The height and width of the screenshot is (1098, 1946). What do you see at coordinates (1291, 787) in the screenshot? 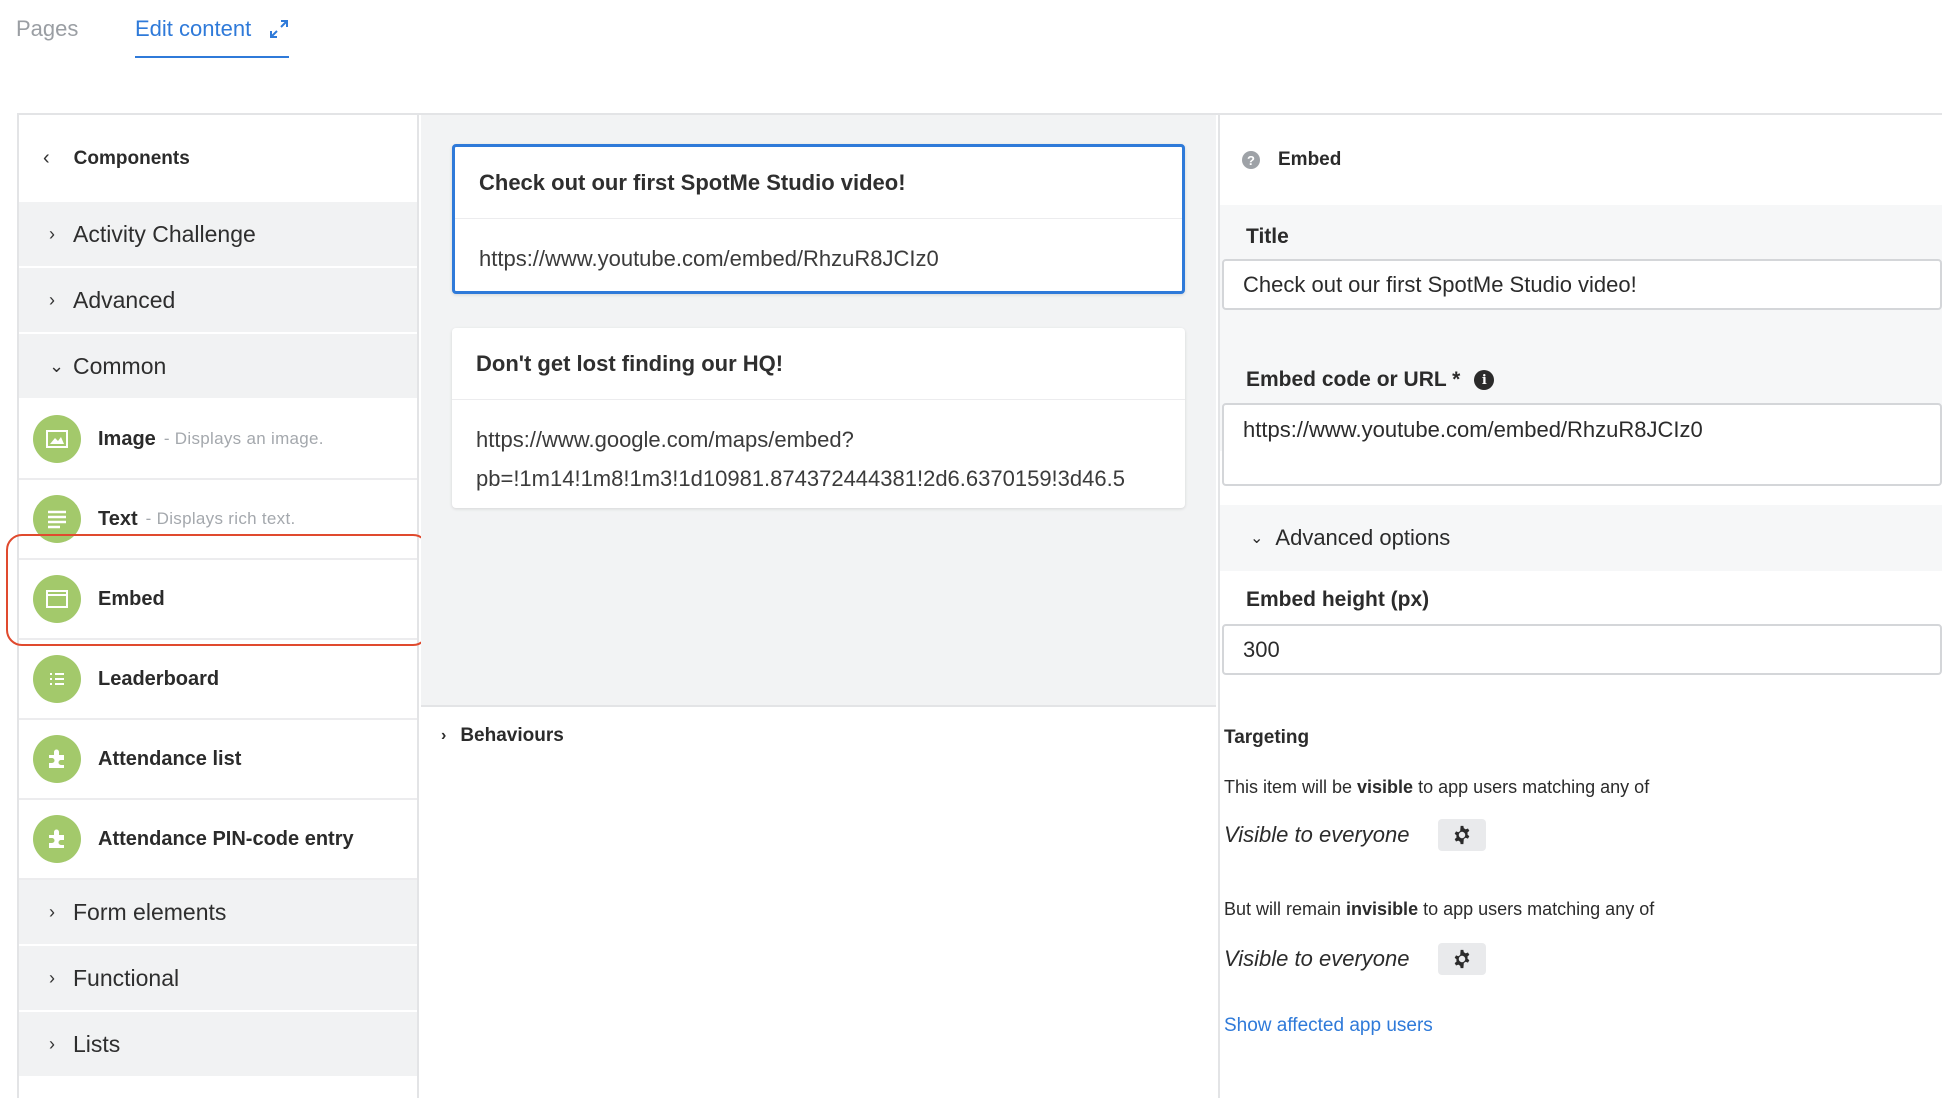
I see `visible-prefix: This item will be` at bounding box center [1291, 787].